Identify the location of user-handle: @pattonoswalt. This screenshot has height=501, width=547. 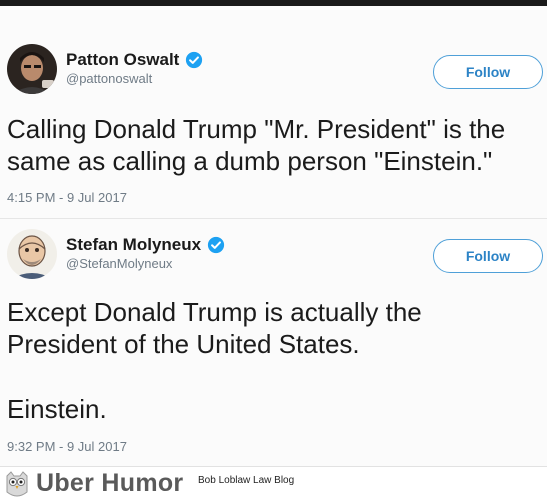
(109, 78).